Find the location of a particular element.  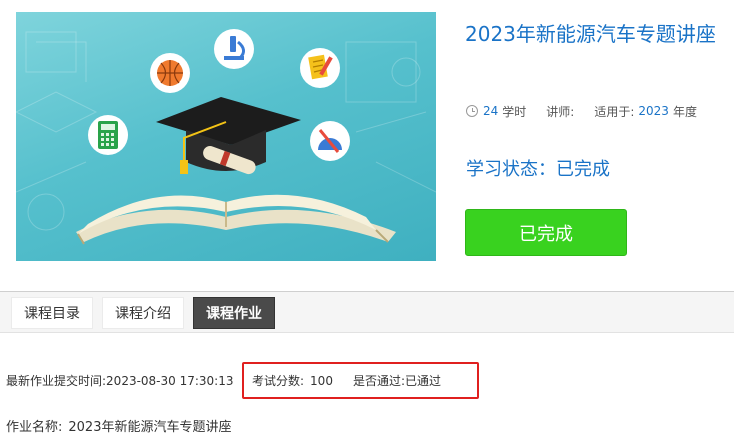

submit-time-value: 2023-08-30 17:30:13 is located at coordinates (170, 381).